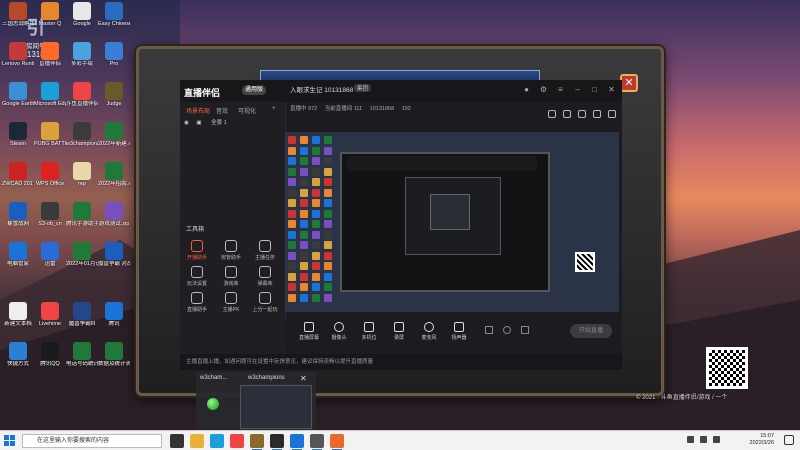 This screenshot has width=800, height=450. Describe the element at coordinates (114, 355) in the screenshot. I see `desktop-icon: 数据及统计表.xlsx` at that location.